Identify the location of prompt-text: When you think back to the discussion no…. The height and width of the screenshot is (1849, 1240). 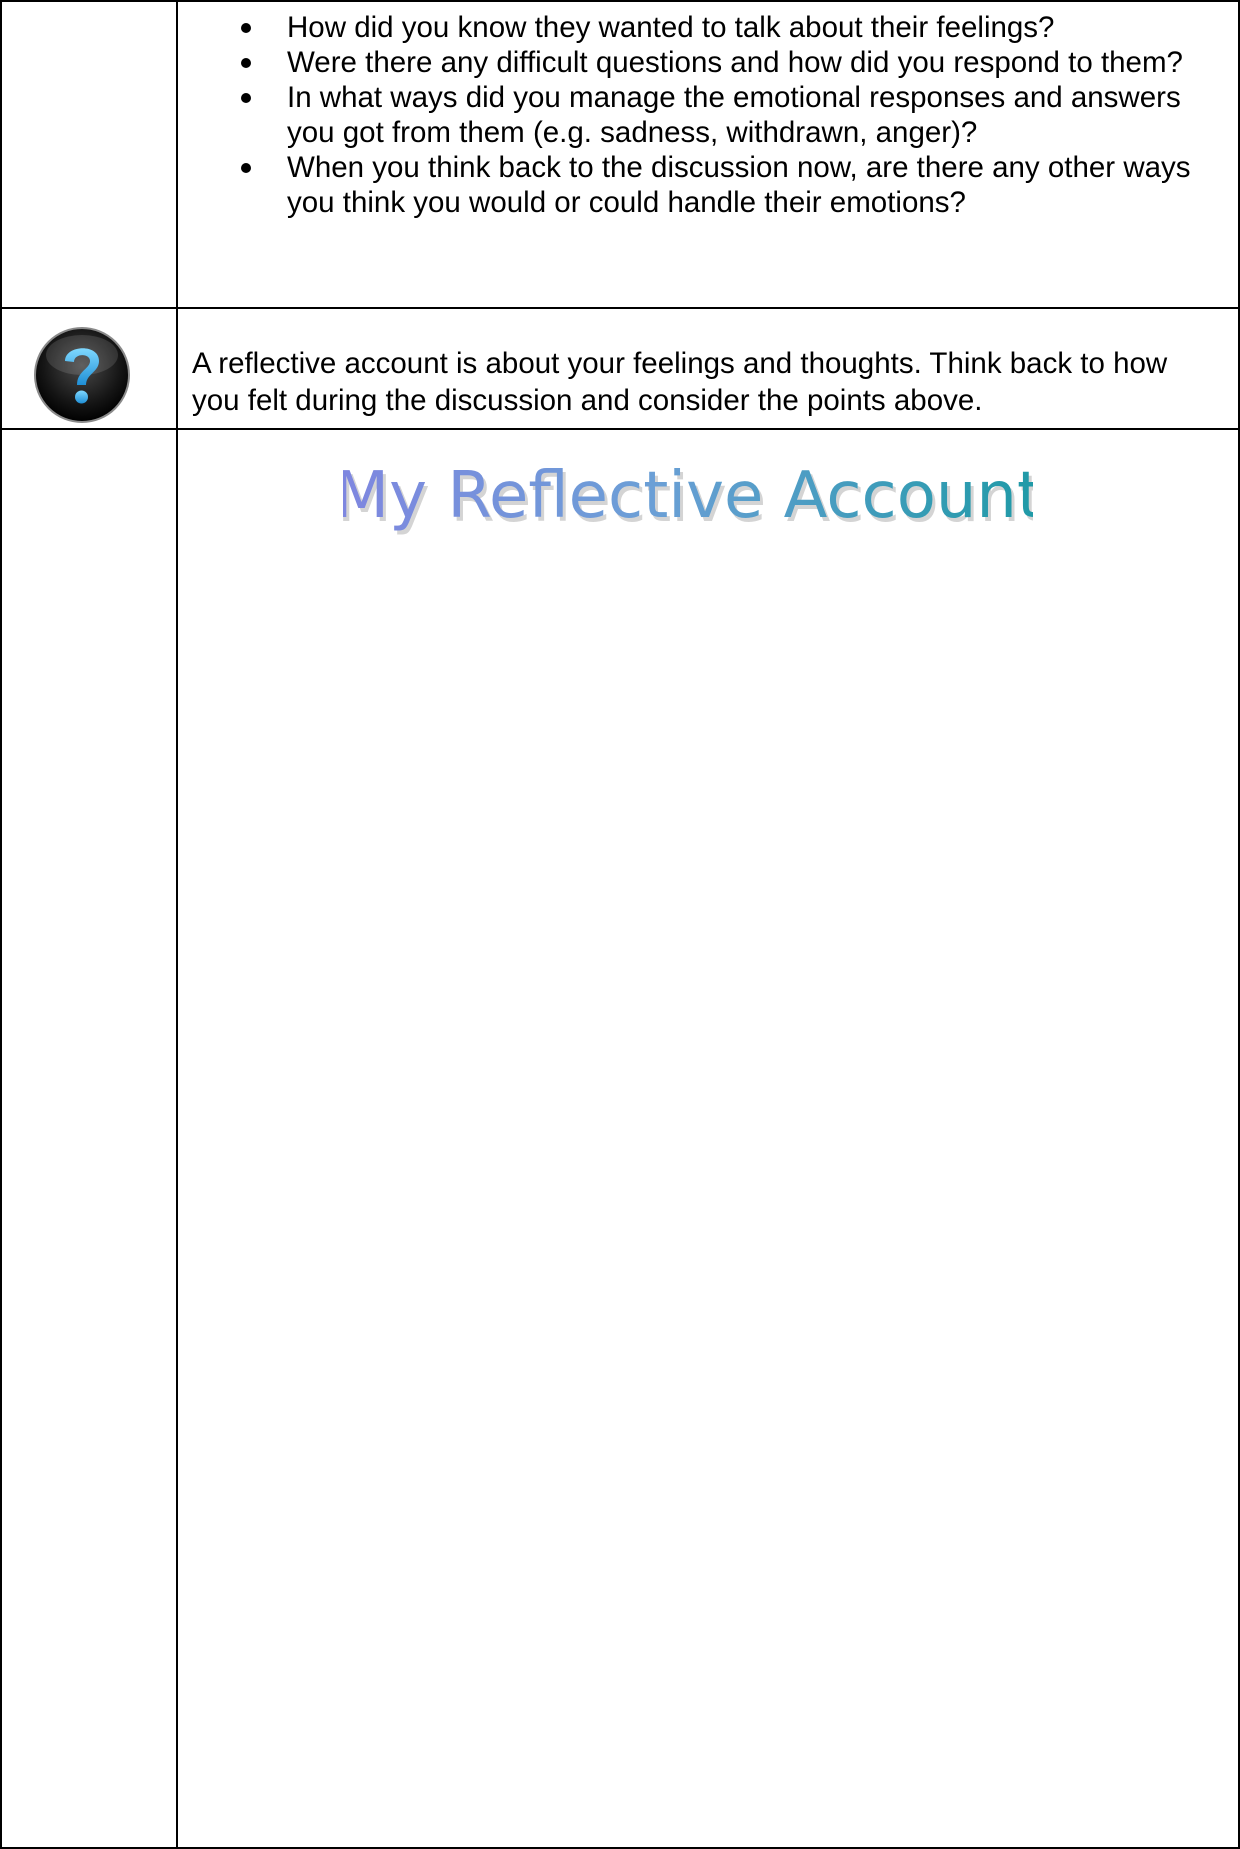
(739, 185).